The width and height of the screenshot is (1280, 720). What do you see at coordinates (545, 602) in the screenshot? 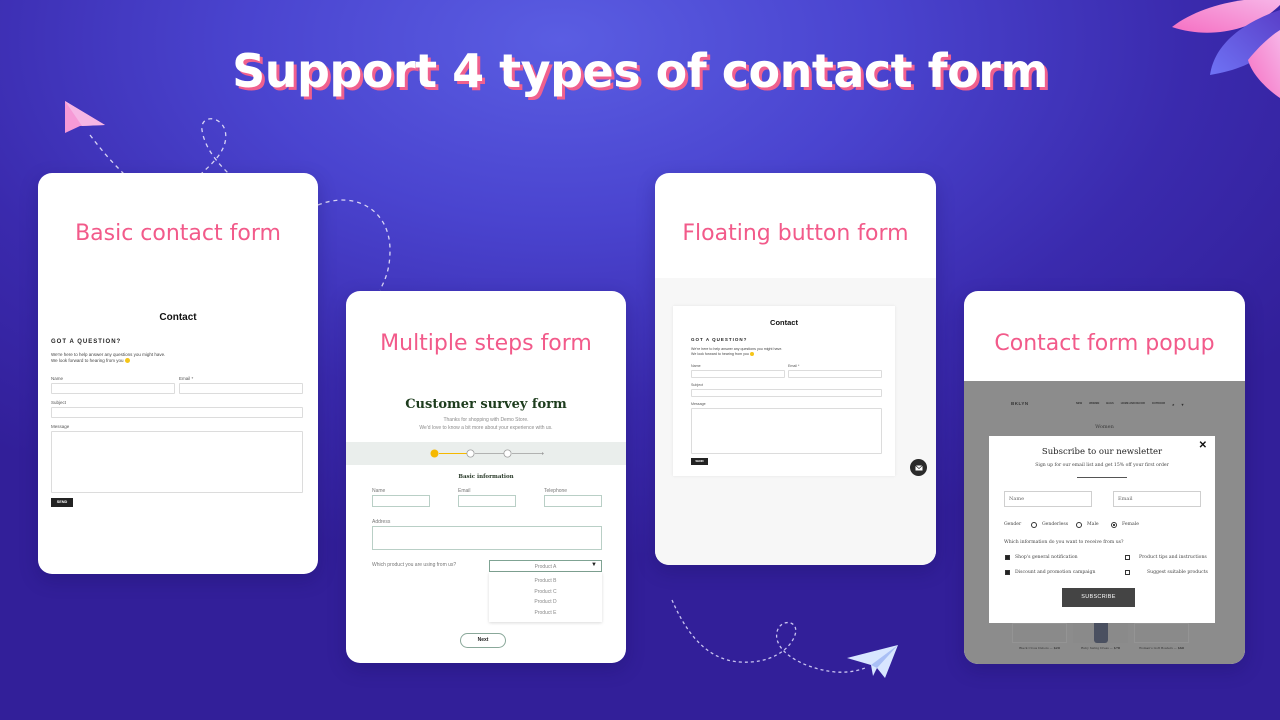
I see `product-option: Product D` at bounding box center [545, 602].